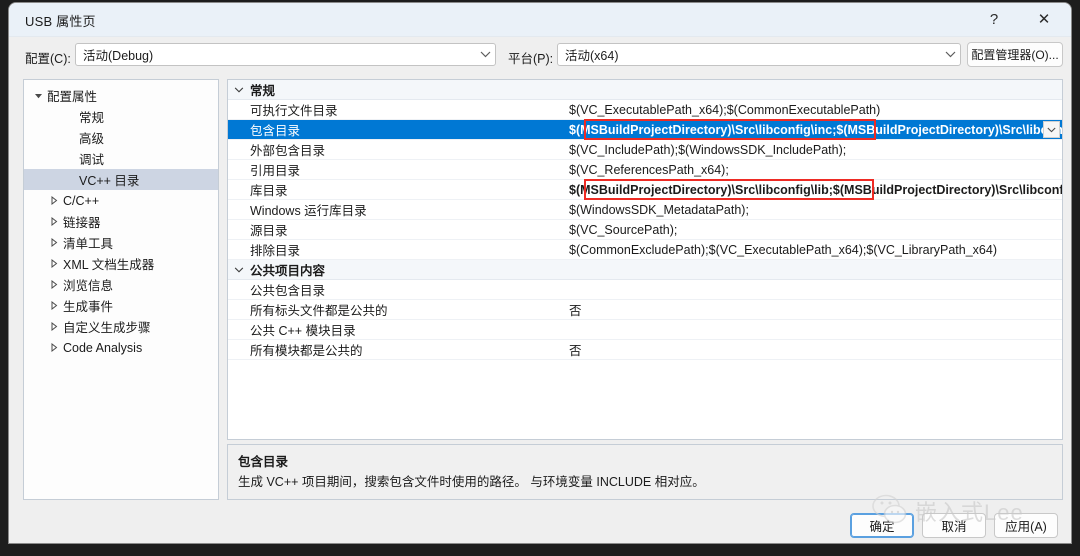 This screenshot has height=556, width=1080. I want to click on sidebar-item-label: 调试, so click(92, 160).